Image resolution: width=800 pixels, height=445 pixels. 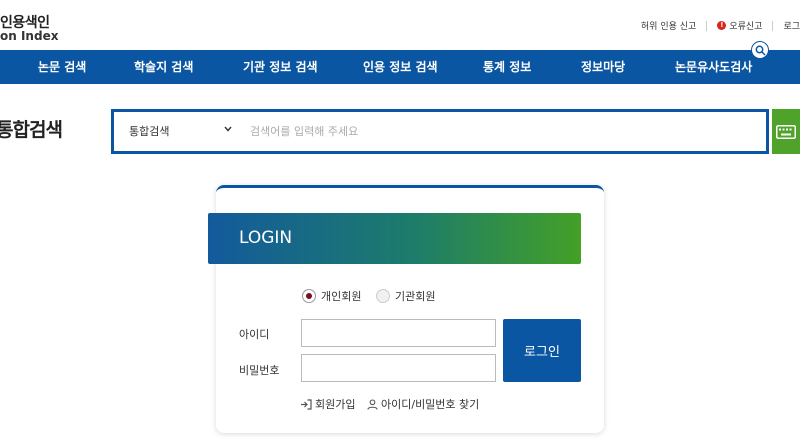 What do you see at coordinates (603, 67) in the screenshot?
I see `nav-info-plaza: 정보마당` at bounding box center [603, 67].